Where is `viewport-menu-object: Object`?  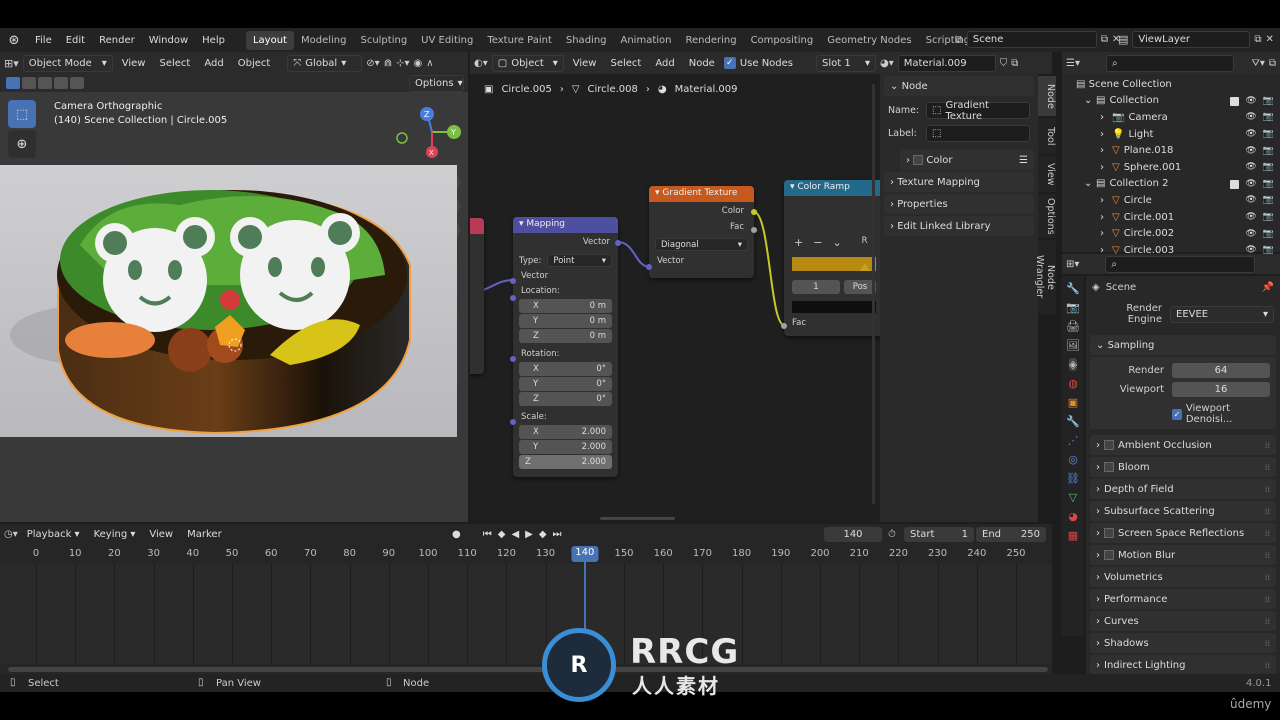
viewport-menu-object: Object is located at coordinates (254, 63).